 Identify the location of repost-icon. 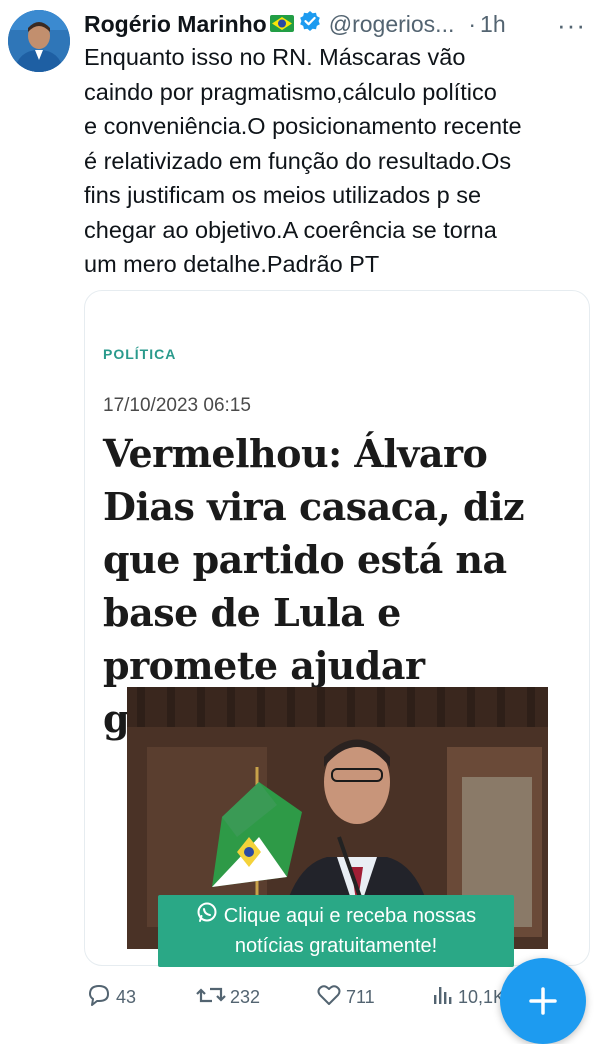
(213, 997).